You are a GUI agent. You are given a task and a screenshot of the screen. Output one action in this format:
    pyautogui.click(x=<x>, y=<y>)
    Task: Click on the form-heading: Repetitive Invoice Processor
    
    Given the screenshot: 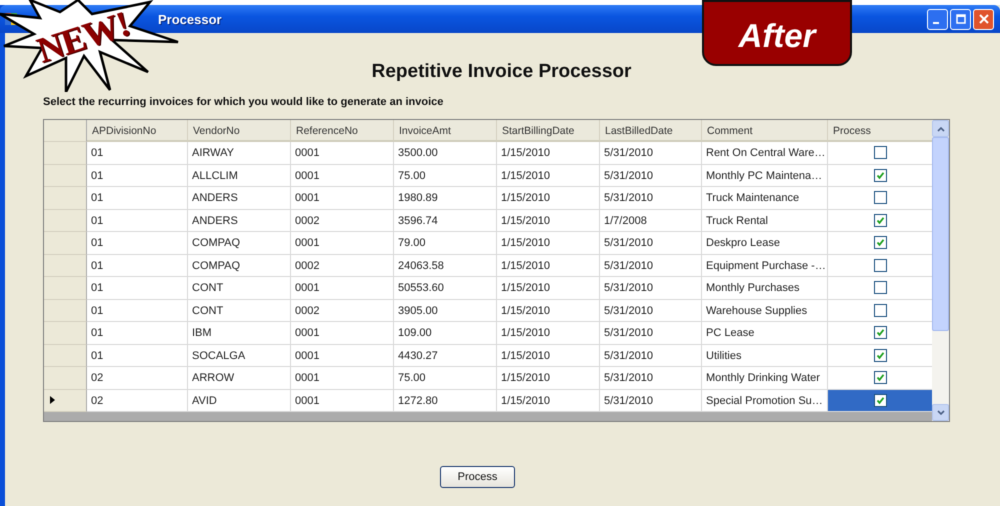 What is the action you would take?
    pyautogui.click(x=501, y=72)
    